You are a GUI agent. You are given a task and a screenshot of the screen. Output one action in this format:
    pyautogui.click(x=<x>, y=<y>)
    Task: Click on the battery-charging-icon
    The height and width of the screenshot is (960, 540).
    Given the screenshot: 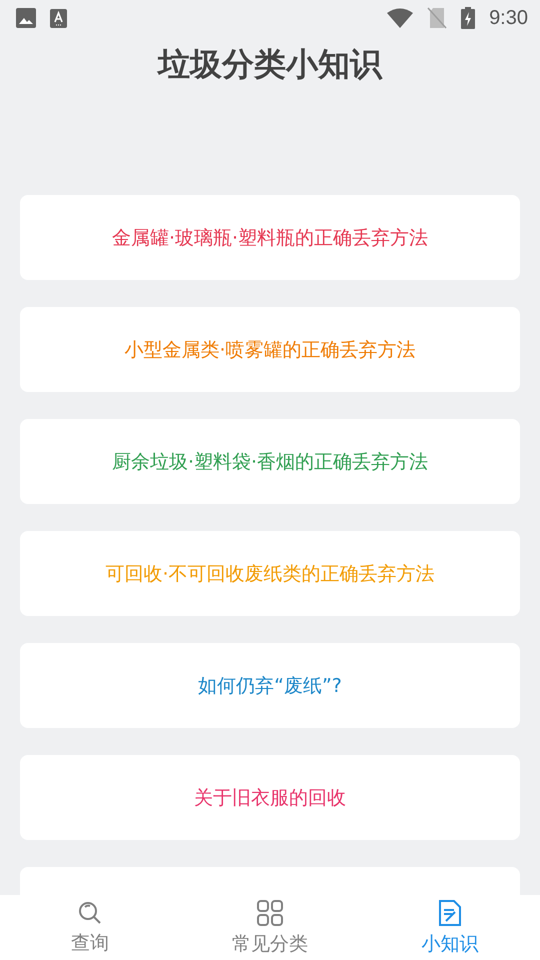 What is the action you would take?
    pyautogui.click(x=468, y=18)
    